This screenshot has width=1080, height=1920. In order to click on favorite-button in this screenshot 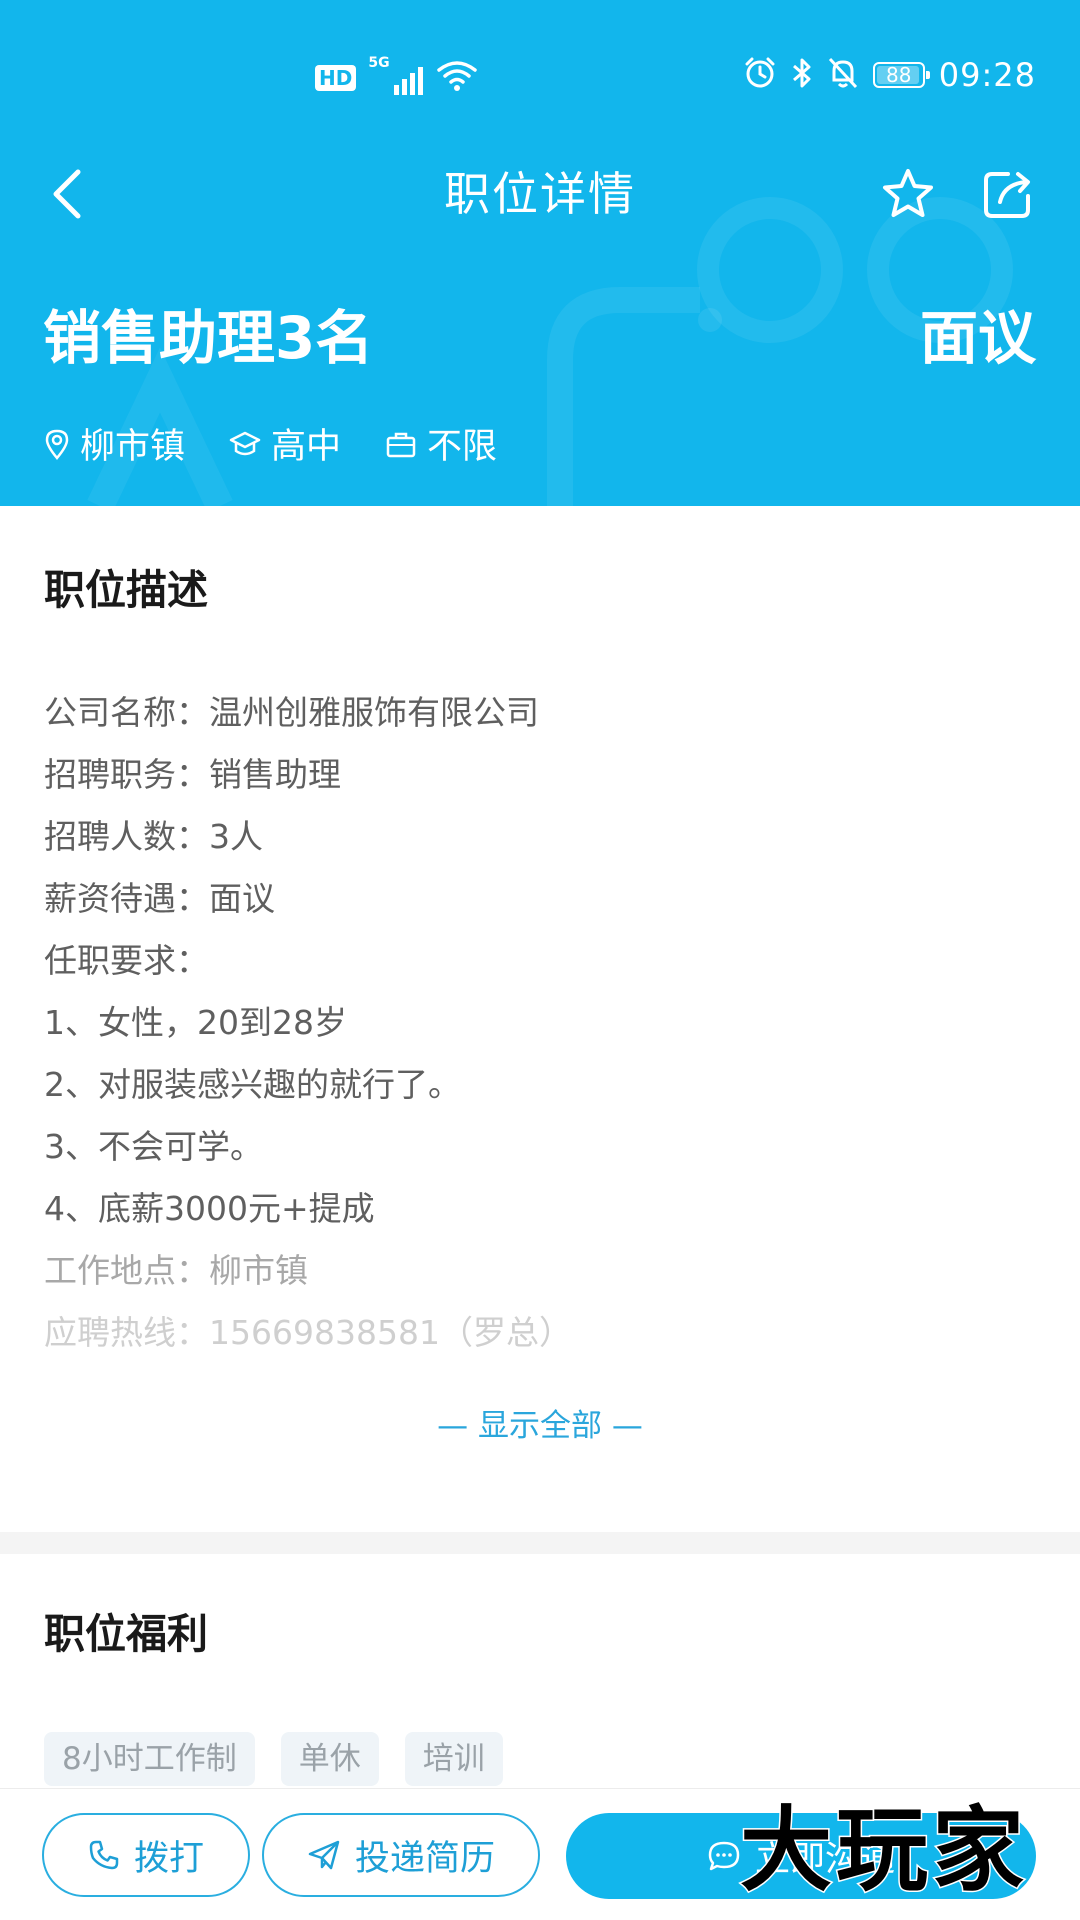, I will do `click(908, 194)`.